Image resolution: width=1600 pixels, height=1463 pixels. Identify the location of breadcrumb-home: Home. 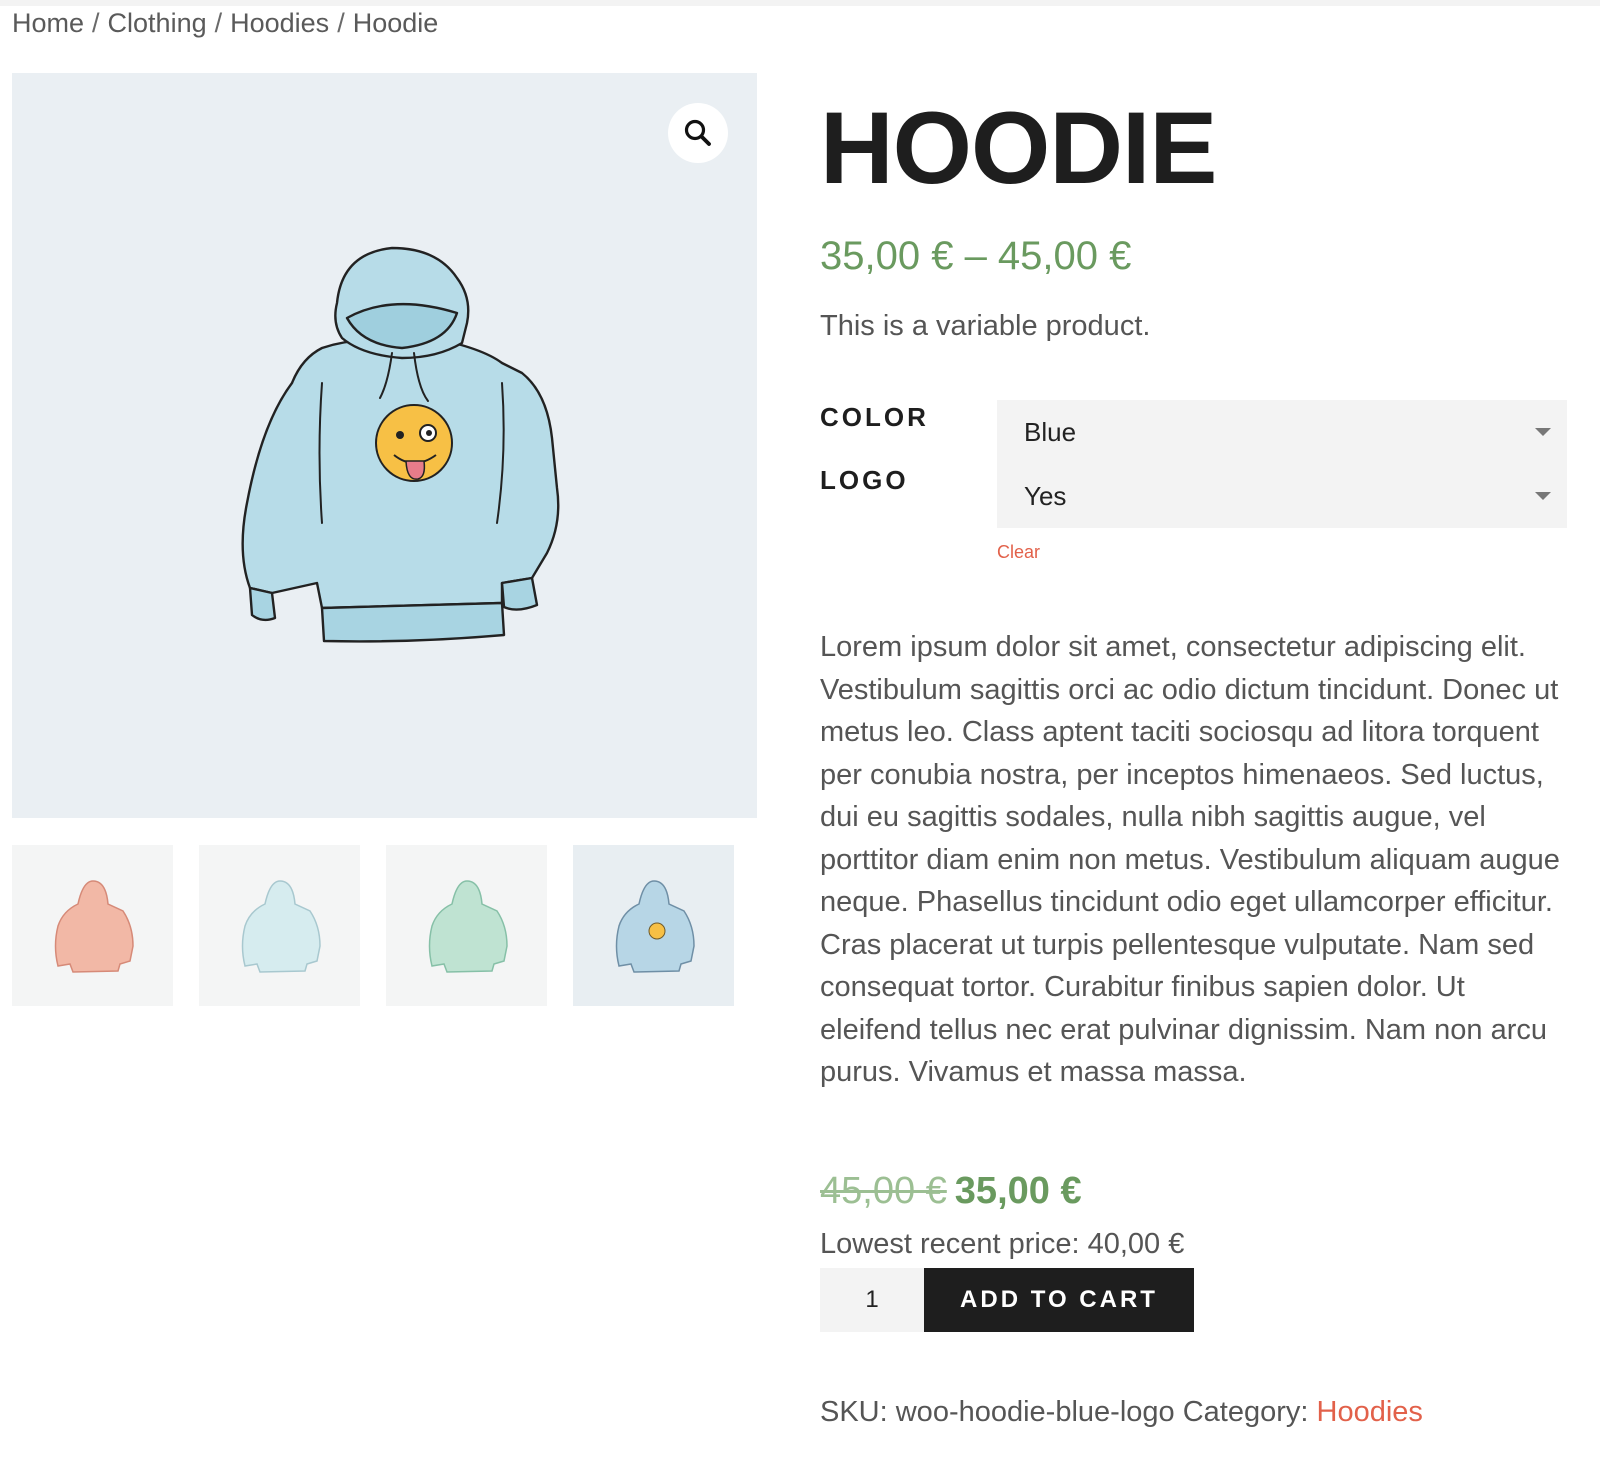
(48, 23).